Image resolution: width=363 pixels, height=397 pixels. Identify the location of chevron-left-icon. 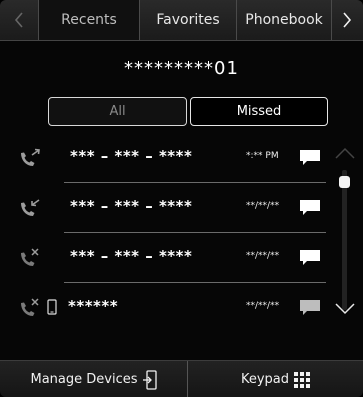
(18, 20).